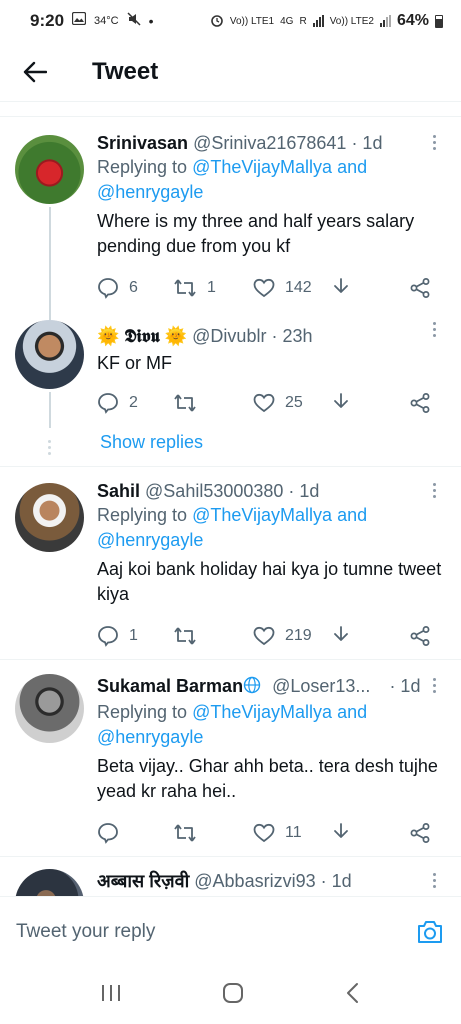  Describe the element at coordinates (141, 336) in the screenshot. I see `display-name: 𝕯𝖎𝖛𝖚` at that location.